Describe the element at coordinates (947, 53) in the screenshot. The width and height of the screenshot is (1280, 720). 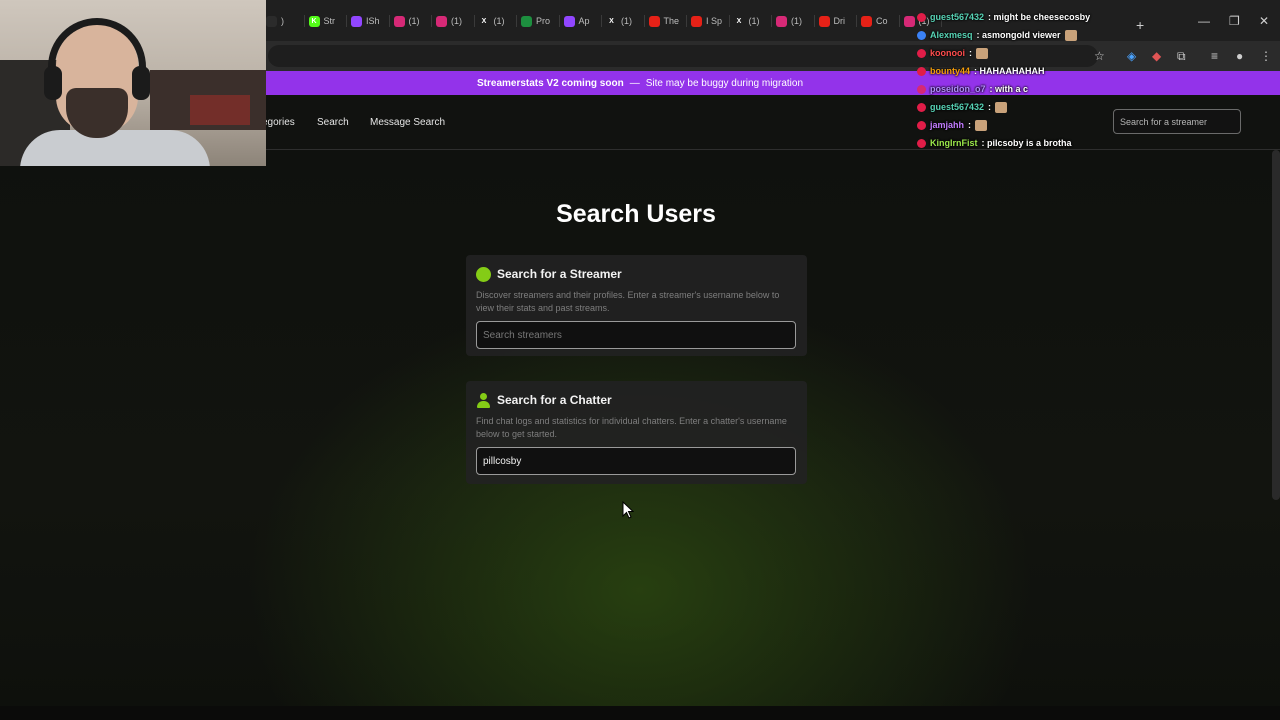
I see `chat-username: koonooi` at that location.